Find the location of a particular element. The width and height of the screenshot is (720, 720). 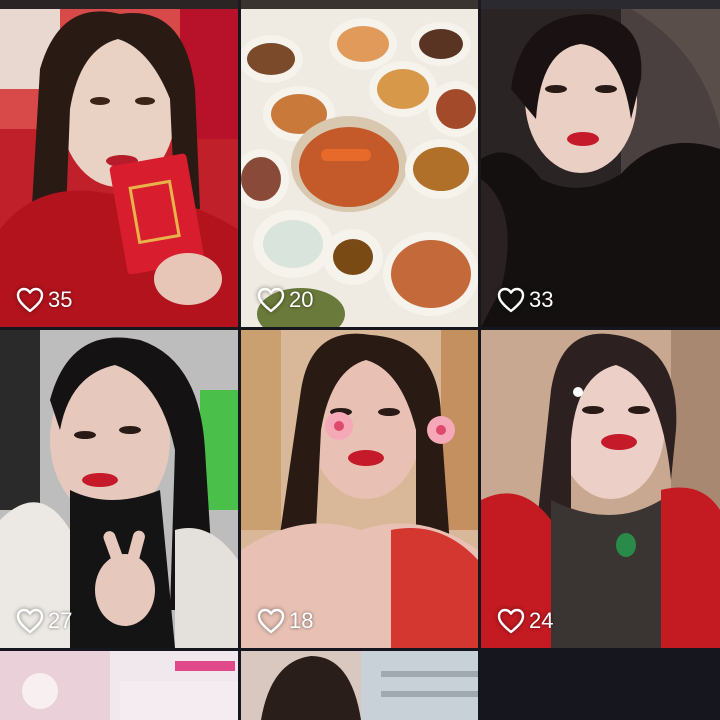

post-thumbnail: 35 is located at coordinates (119, 168).